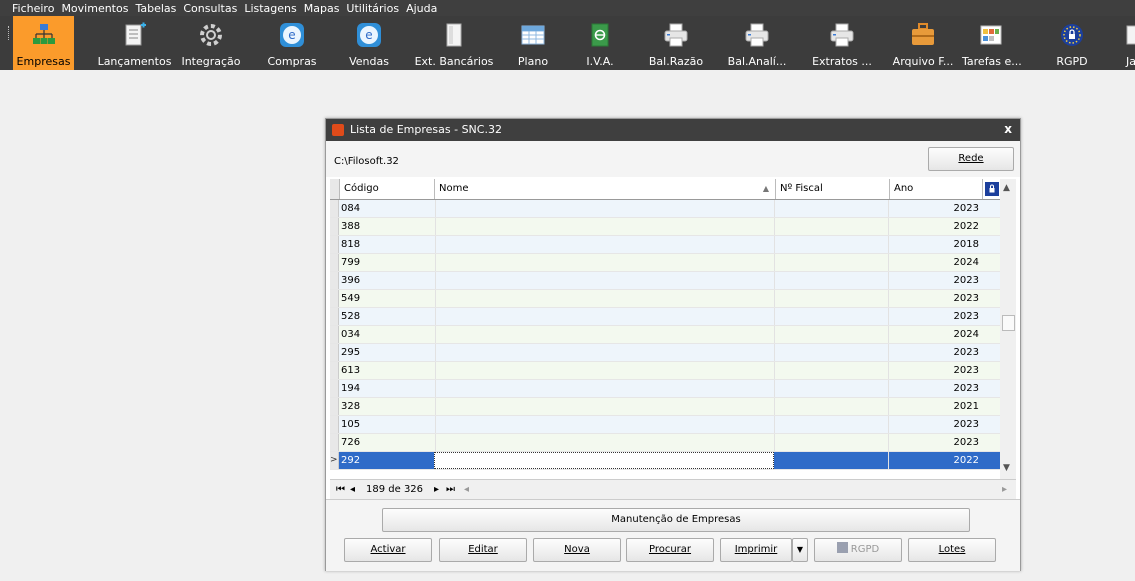 This screenshot has height=581, width=1135. I want to click on cell-codigo: 295, so click(387, 352).